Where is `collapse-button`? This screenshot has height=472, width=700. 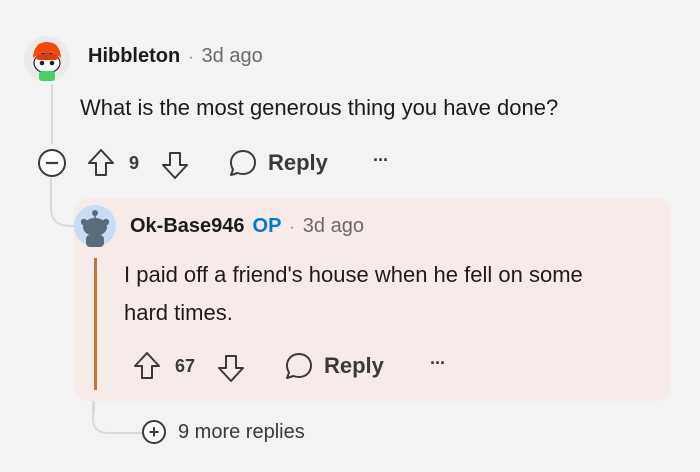
collapse-button is located at coordinates (52, 163).